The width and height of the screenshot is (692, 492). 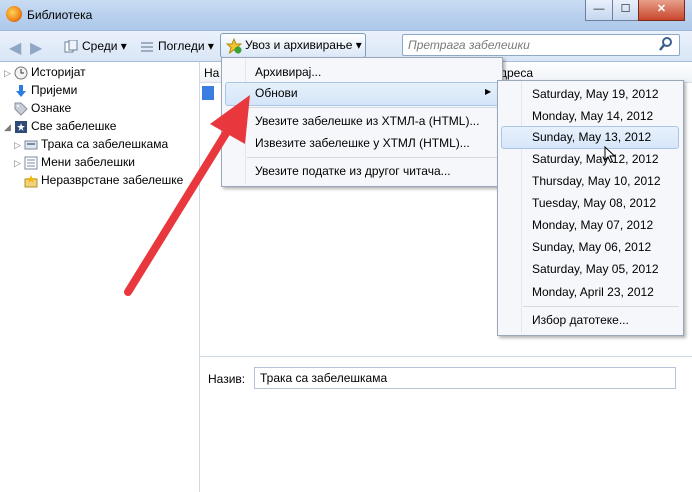 What do you see at coordinates (21, 73) in the screenshot?
I see `history-icon` at bounding box center [21, 73].